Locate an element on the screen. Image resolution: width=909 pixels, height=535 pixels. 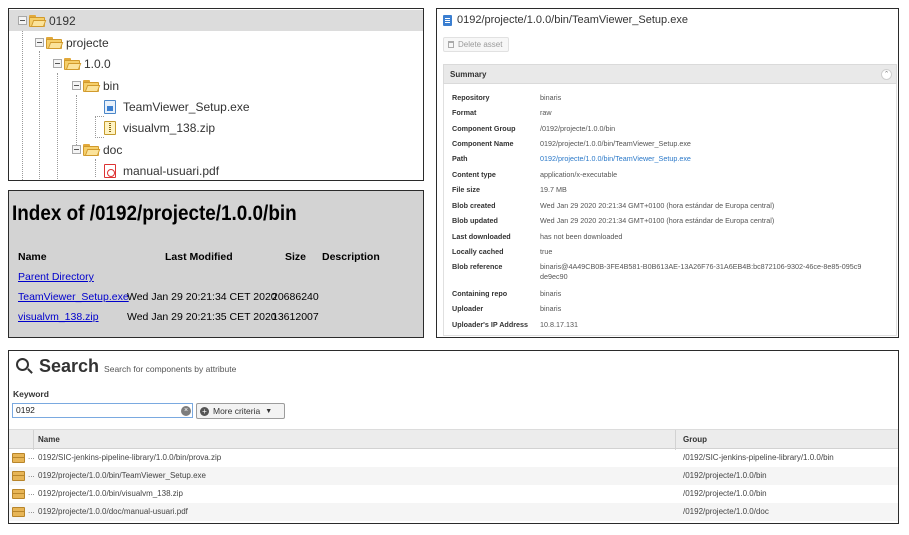
field-value: raw is located at coordinates (546, 112).